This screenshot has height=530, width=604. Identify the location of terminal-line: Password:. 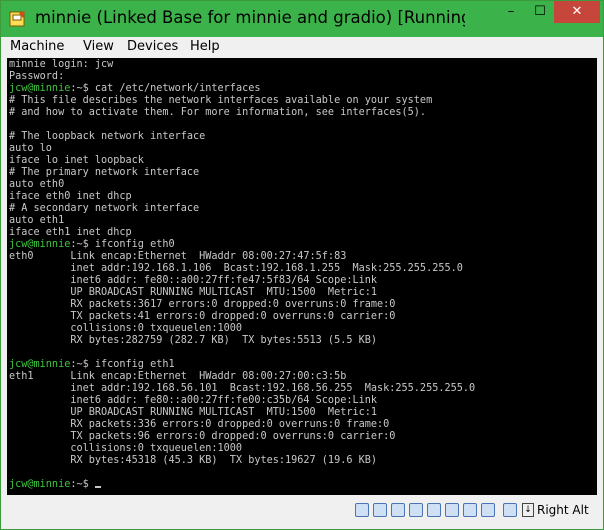
(36, 77).